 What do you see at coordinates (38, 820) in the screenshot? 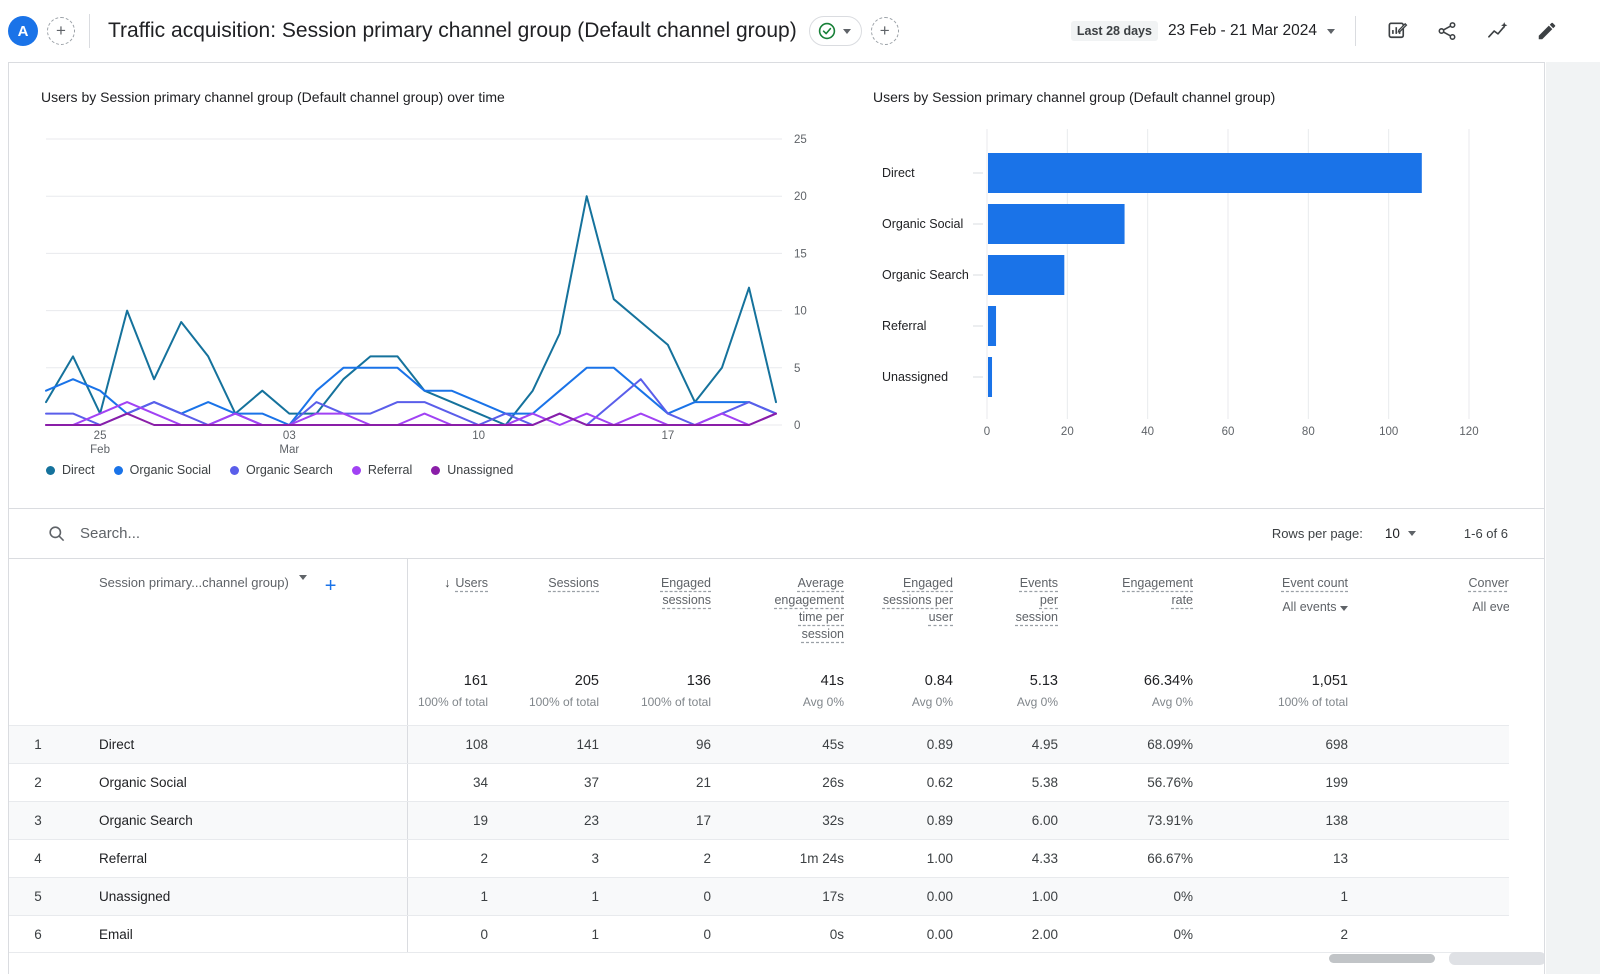
I see `row-number: 3` at bounding box center [38, 820].